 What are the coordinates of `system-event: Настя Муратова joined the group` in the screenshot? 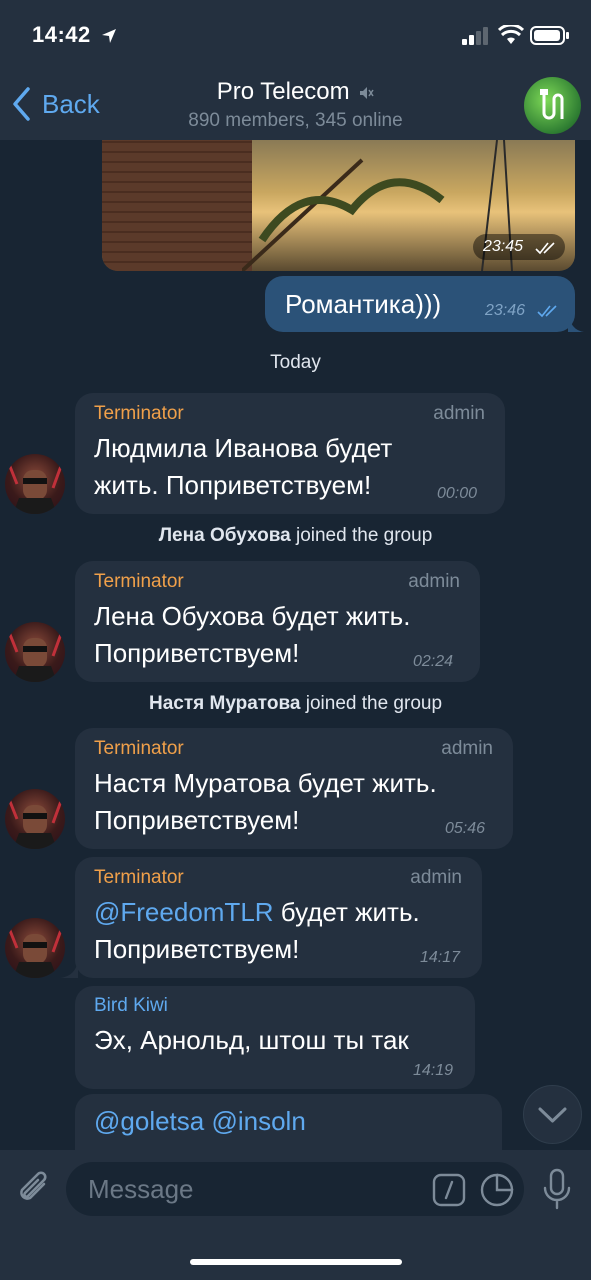 It's located at (295, 704).